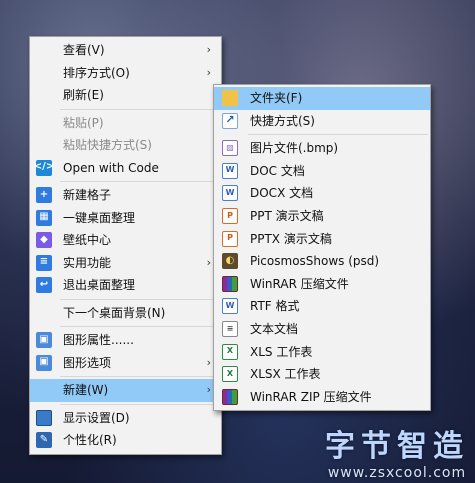  Describe the element at coordinates (230, 98) in the screenshot. I see `folder-icon` at that location.